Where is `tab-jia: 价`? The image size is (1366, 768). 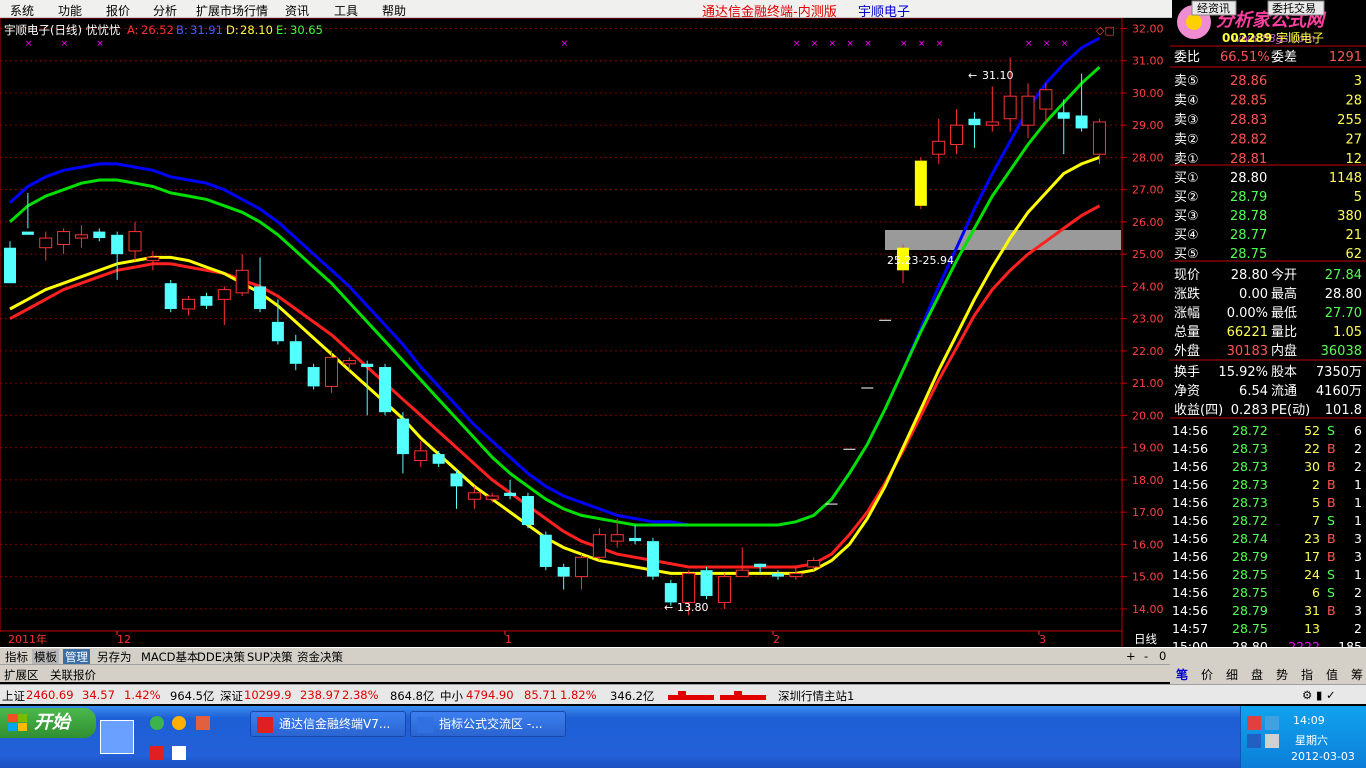 tab-jia: 价 is located at coordinates (1207, 674).